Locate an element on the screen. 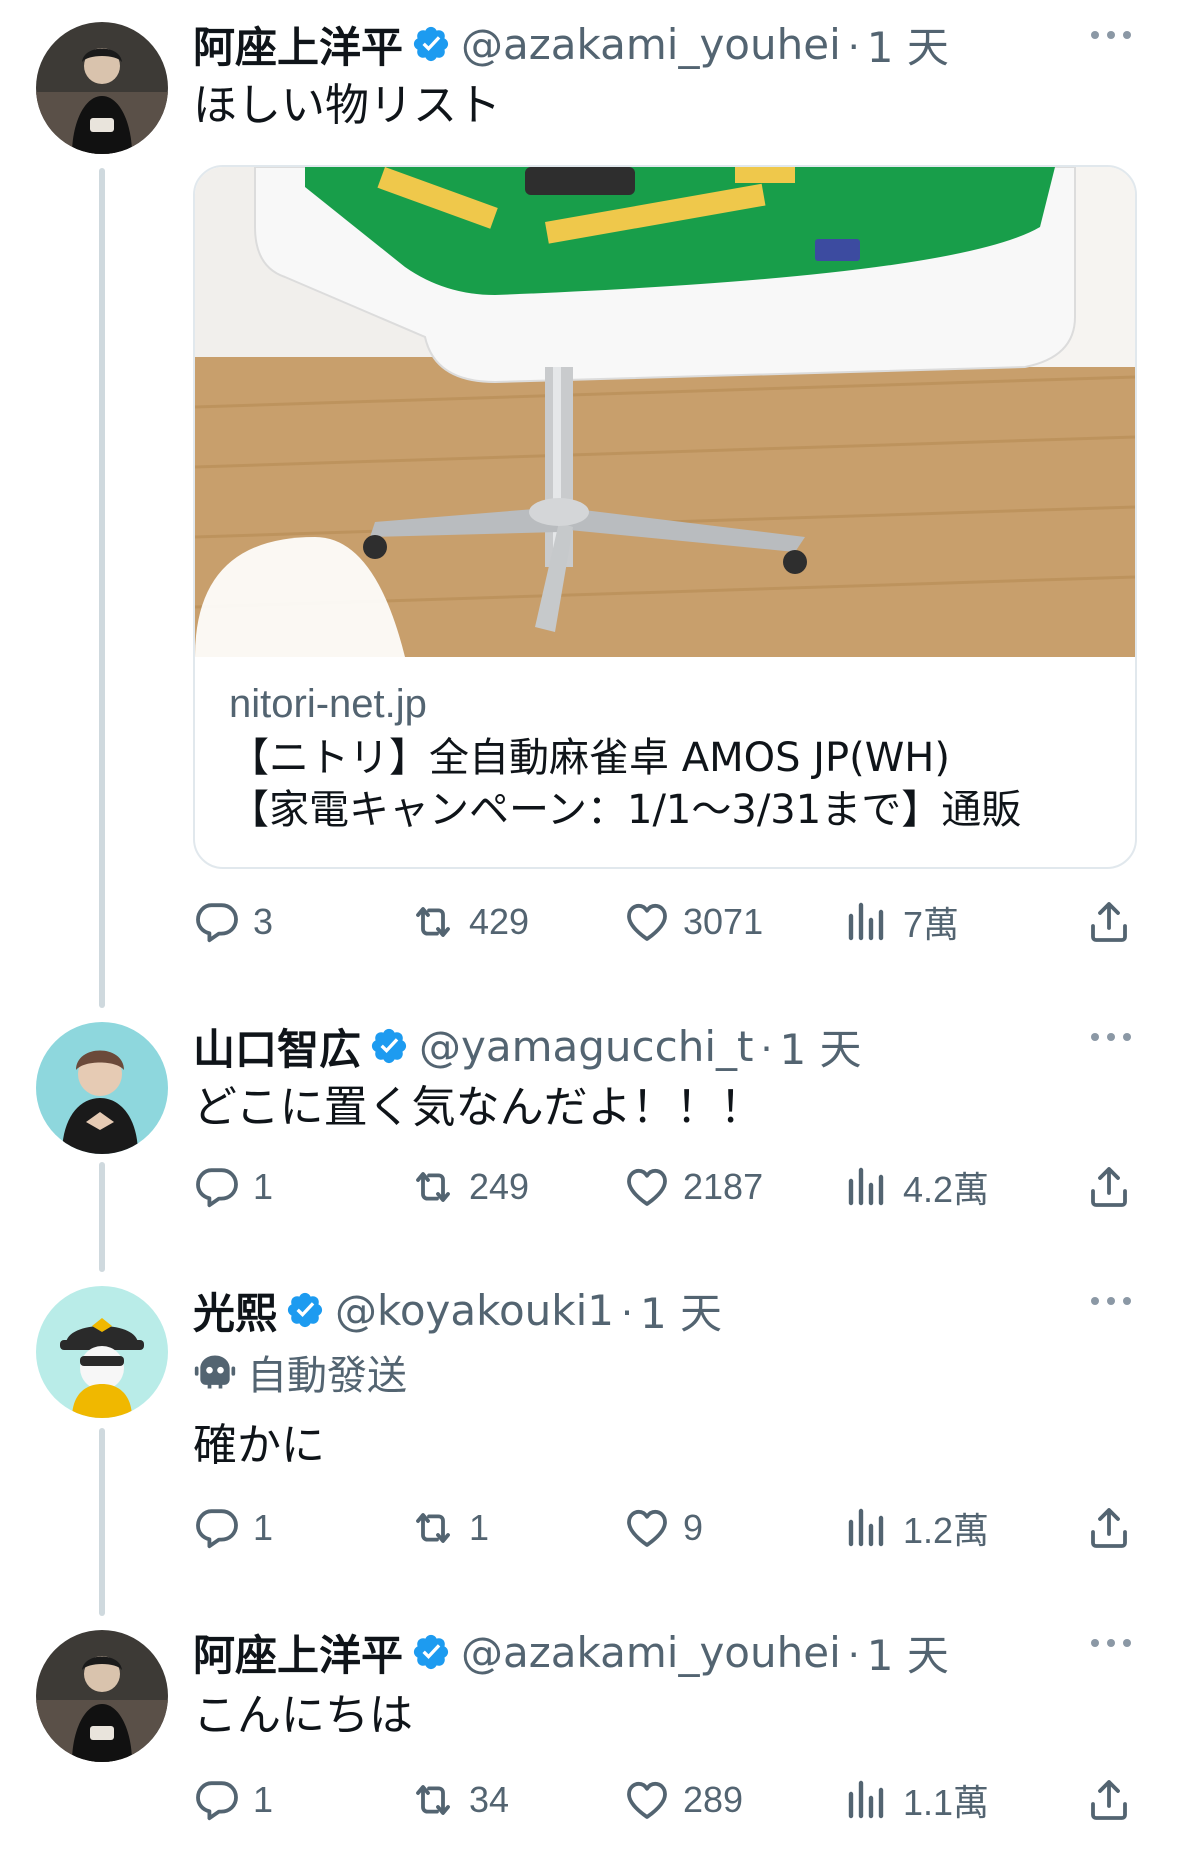 The image size is (1179, 1865). author-handle: @yamagucchi_t is located at coordinates (586, 1046).